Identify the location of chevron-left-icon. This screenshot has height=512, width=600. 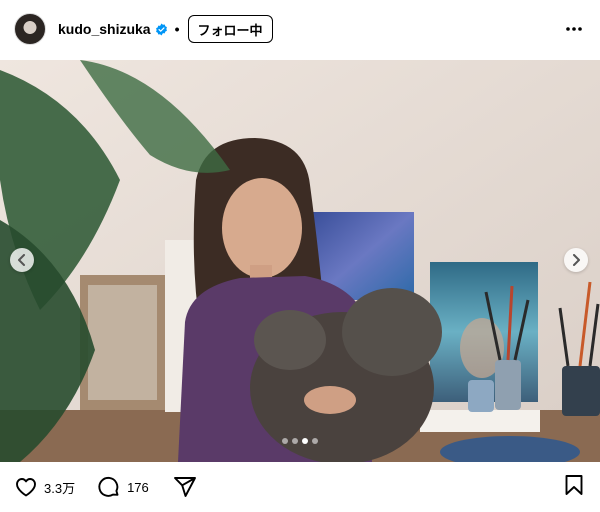
(21, 260).